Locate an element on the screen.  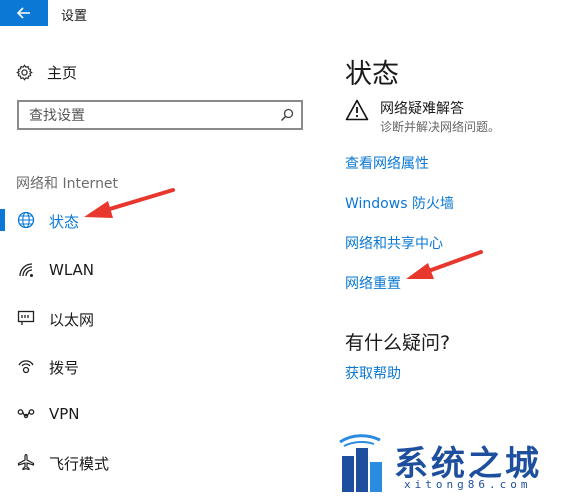
sidebar-item-label: 拨号 is located at coordinates (64, 368).